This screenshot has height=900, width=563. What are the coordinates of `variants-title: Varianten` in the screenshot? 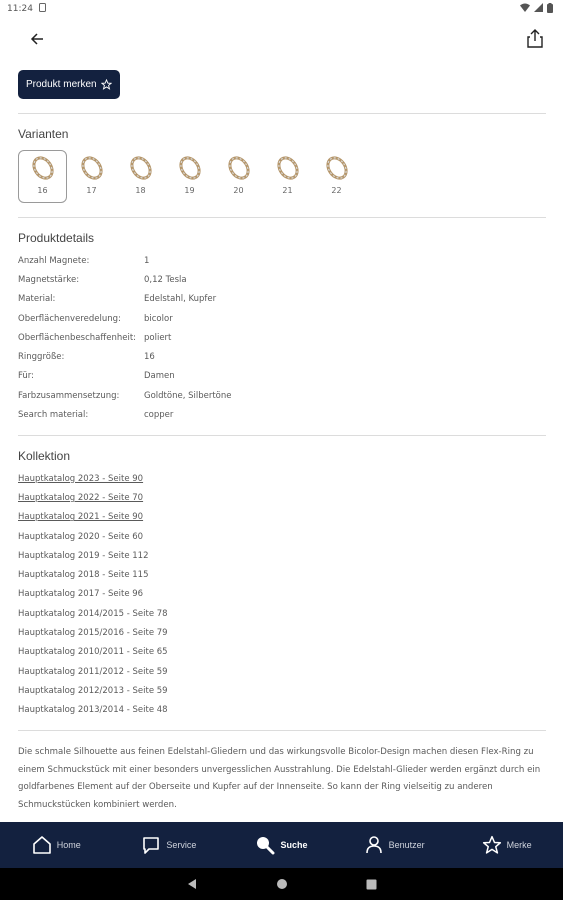 It's located at (43, 134).